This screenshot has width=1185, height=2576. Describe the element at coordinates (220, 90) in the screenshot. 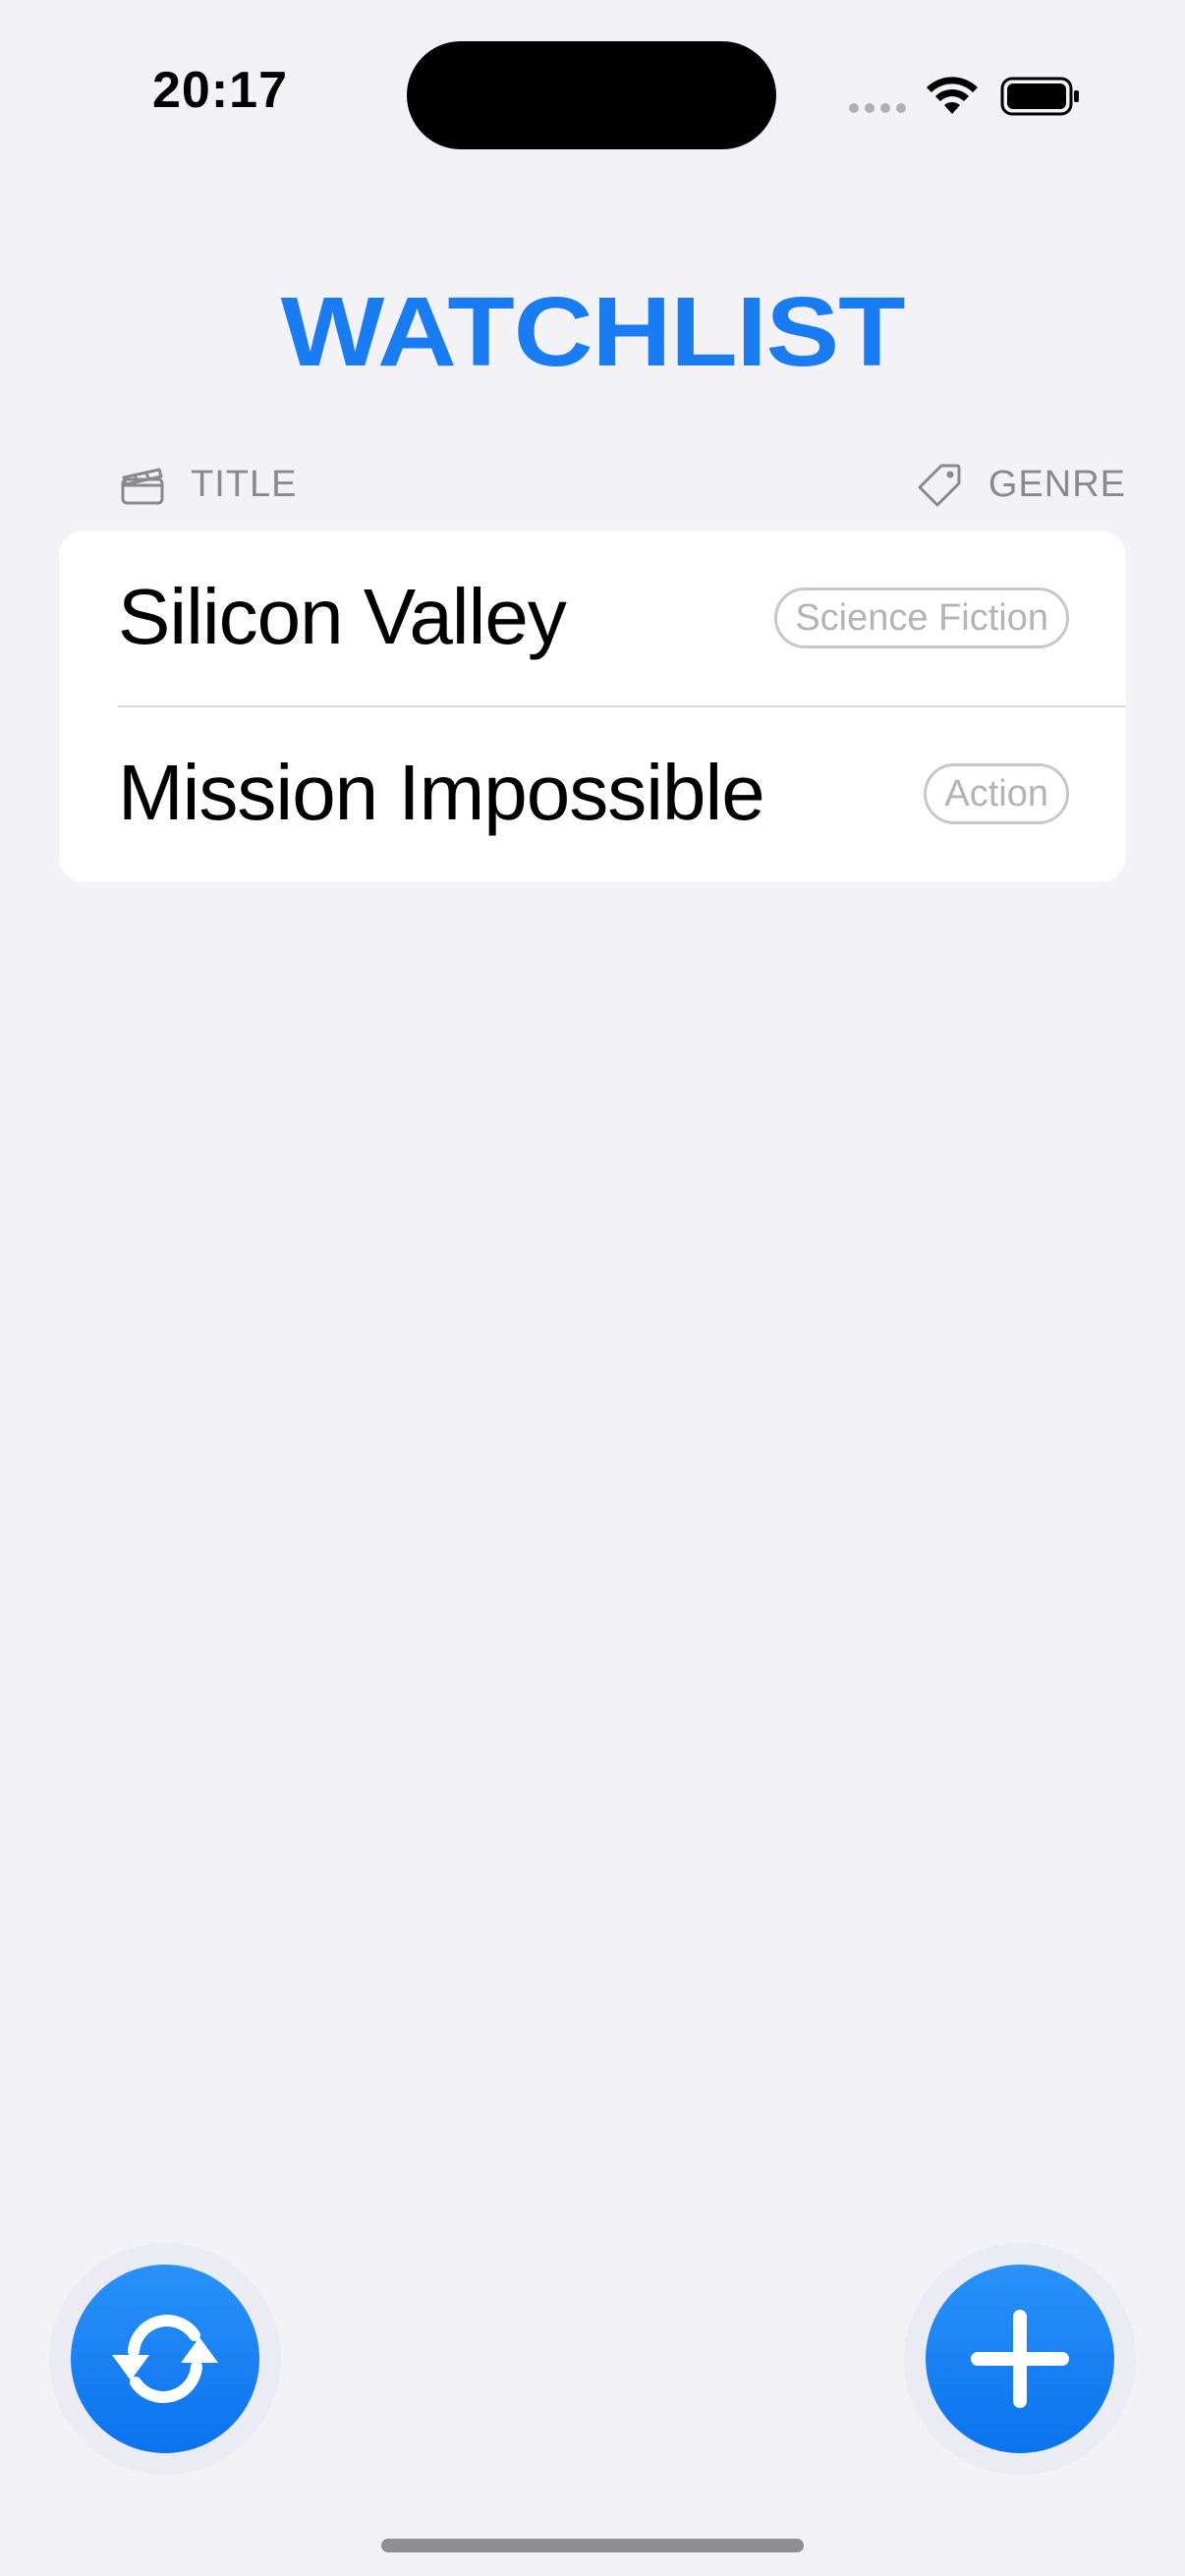

I see `status-time: 20:17` at that location.